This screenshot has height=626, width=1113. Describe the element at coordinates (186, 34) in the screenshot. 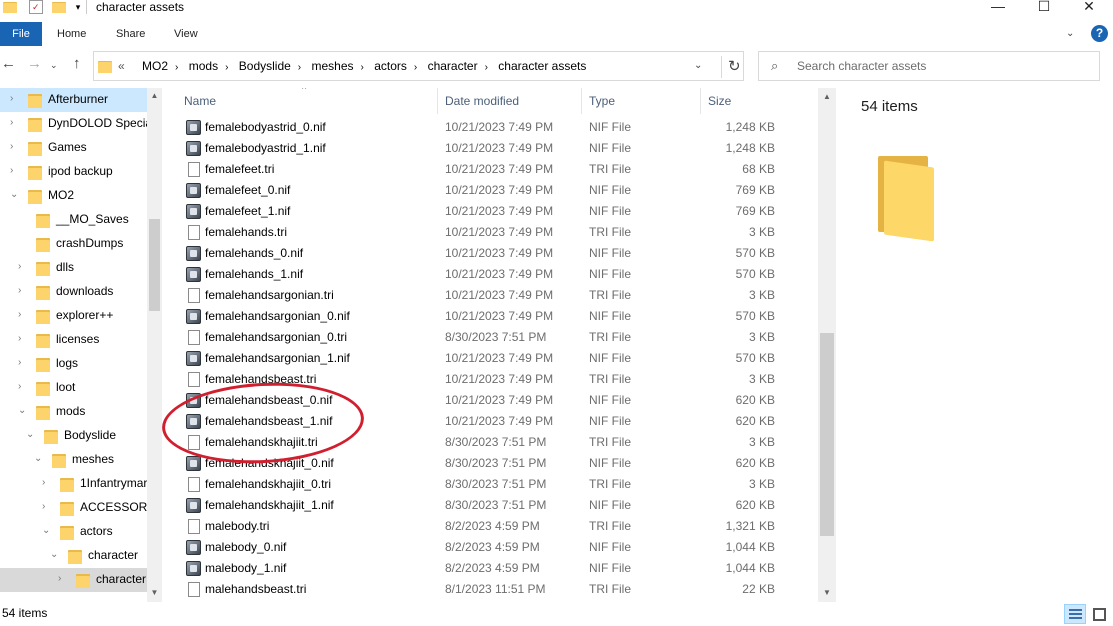

I see `tab-view: View` at that location.